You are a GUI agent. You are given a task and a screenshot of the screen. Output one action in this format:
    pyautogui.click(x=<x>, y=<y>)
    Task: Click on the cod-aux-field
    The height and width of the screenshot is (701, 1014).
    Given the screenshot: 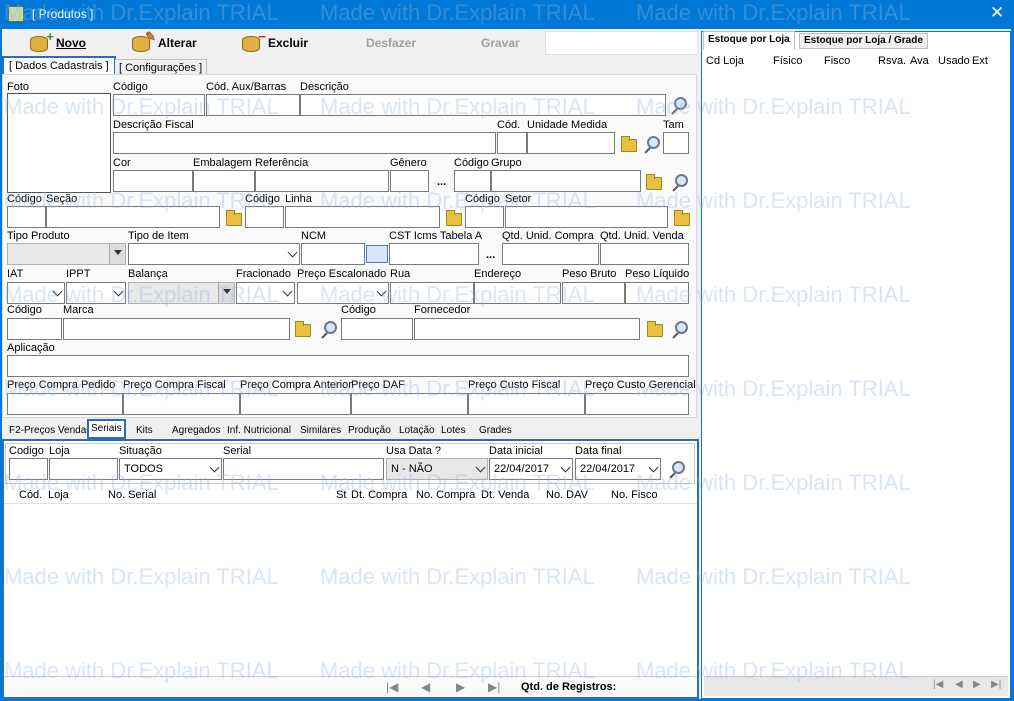 What is the action you would take?
    pyautogui.click(x=253, y=105)
    